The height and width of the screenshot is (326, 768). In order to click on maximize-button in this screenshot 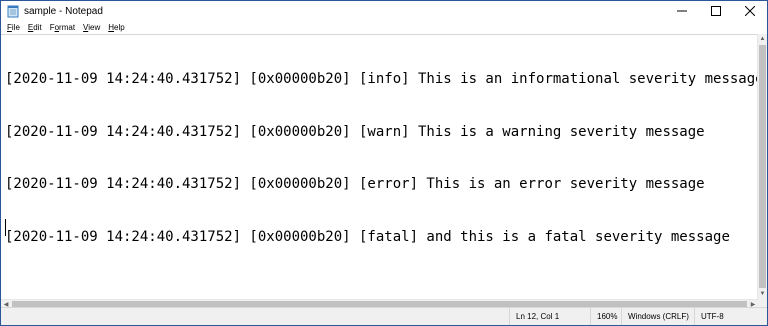, I will do `click(716, 11)`.